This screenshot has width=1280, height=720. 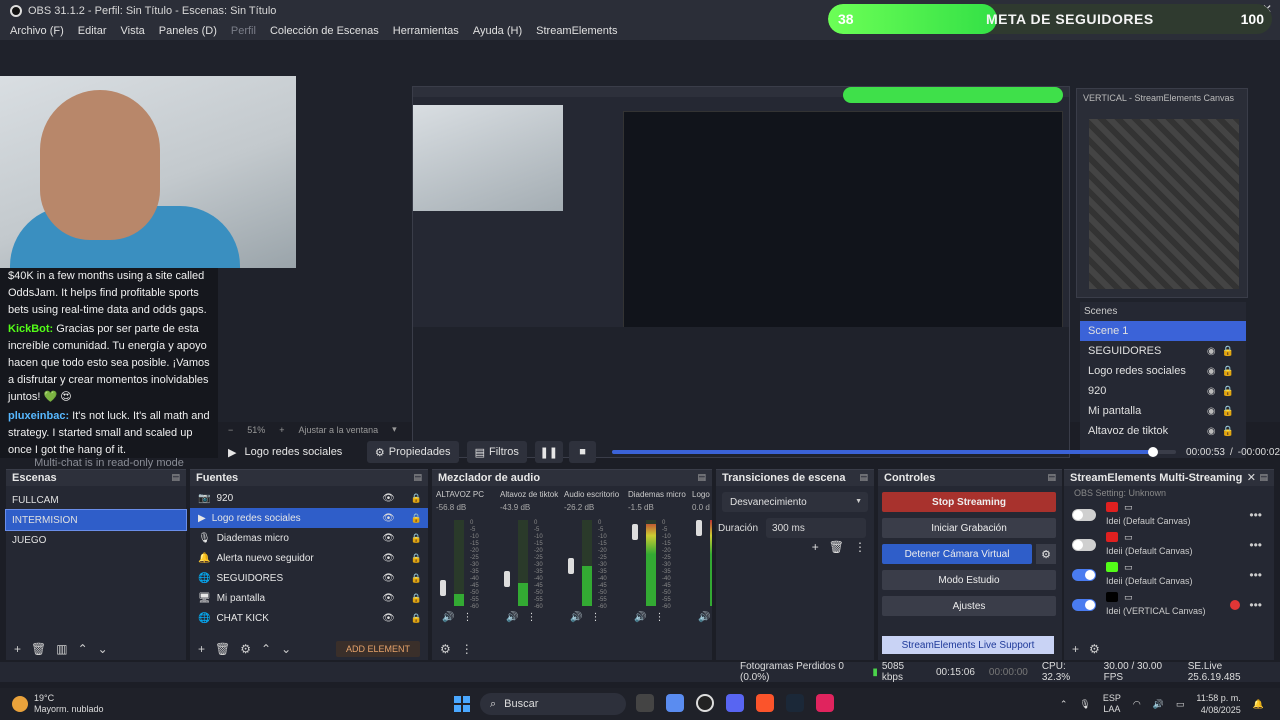 I want to click on discord-icon, so click(x=735, y=703).